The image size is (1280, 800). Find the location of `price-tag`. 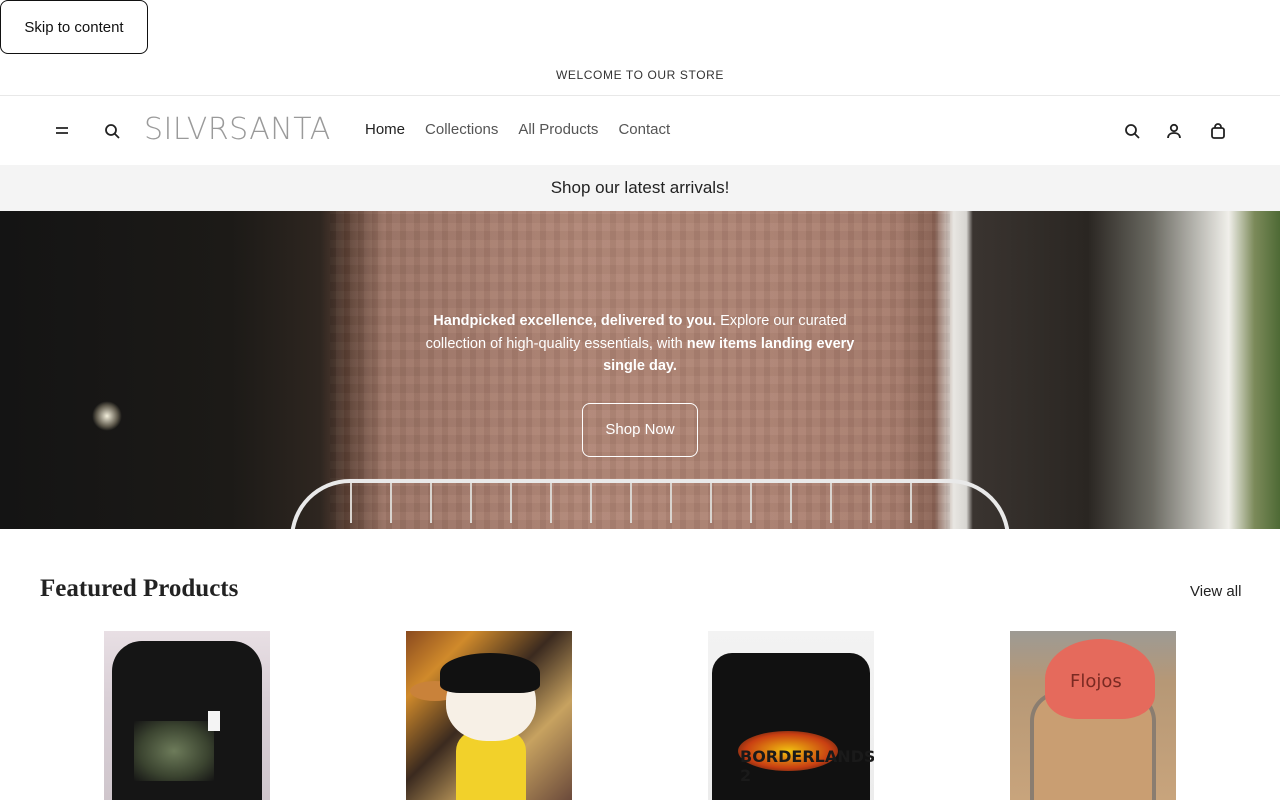

price-tag is located at coordinates (214, 721).